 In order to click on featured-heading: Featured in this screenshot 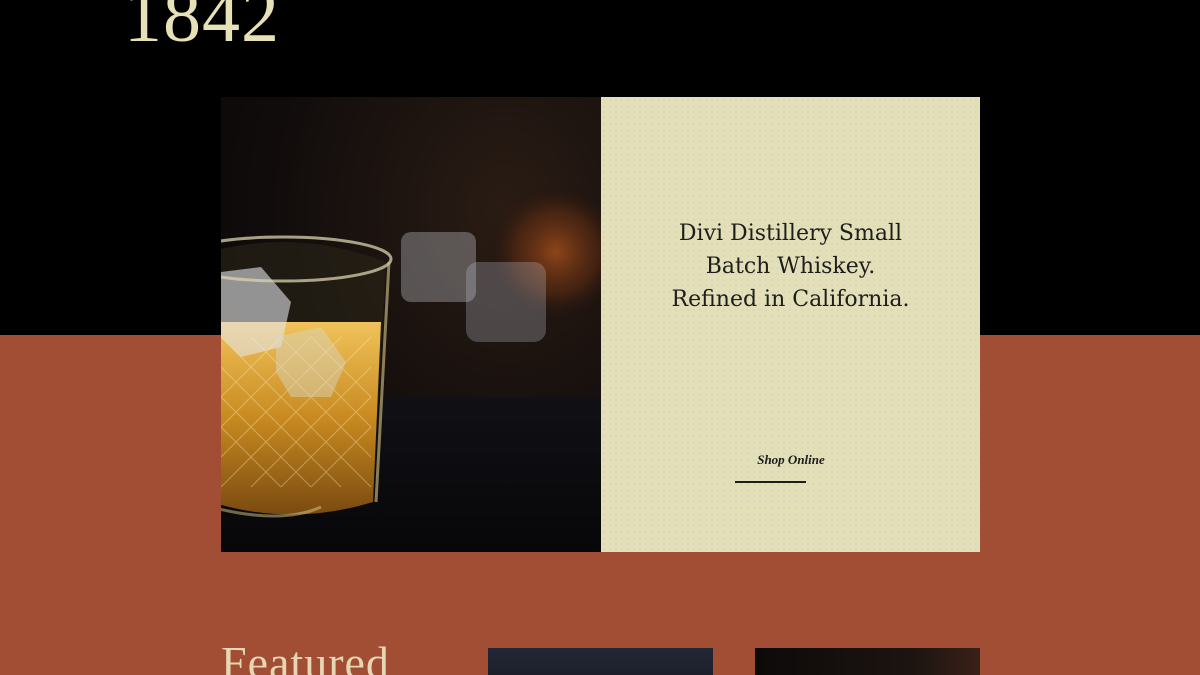, I will do `click(305, 656)`.